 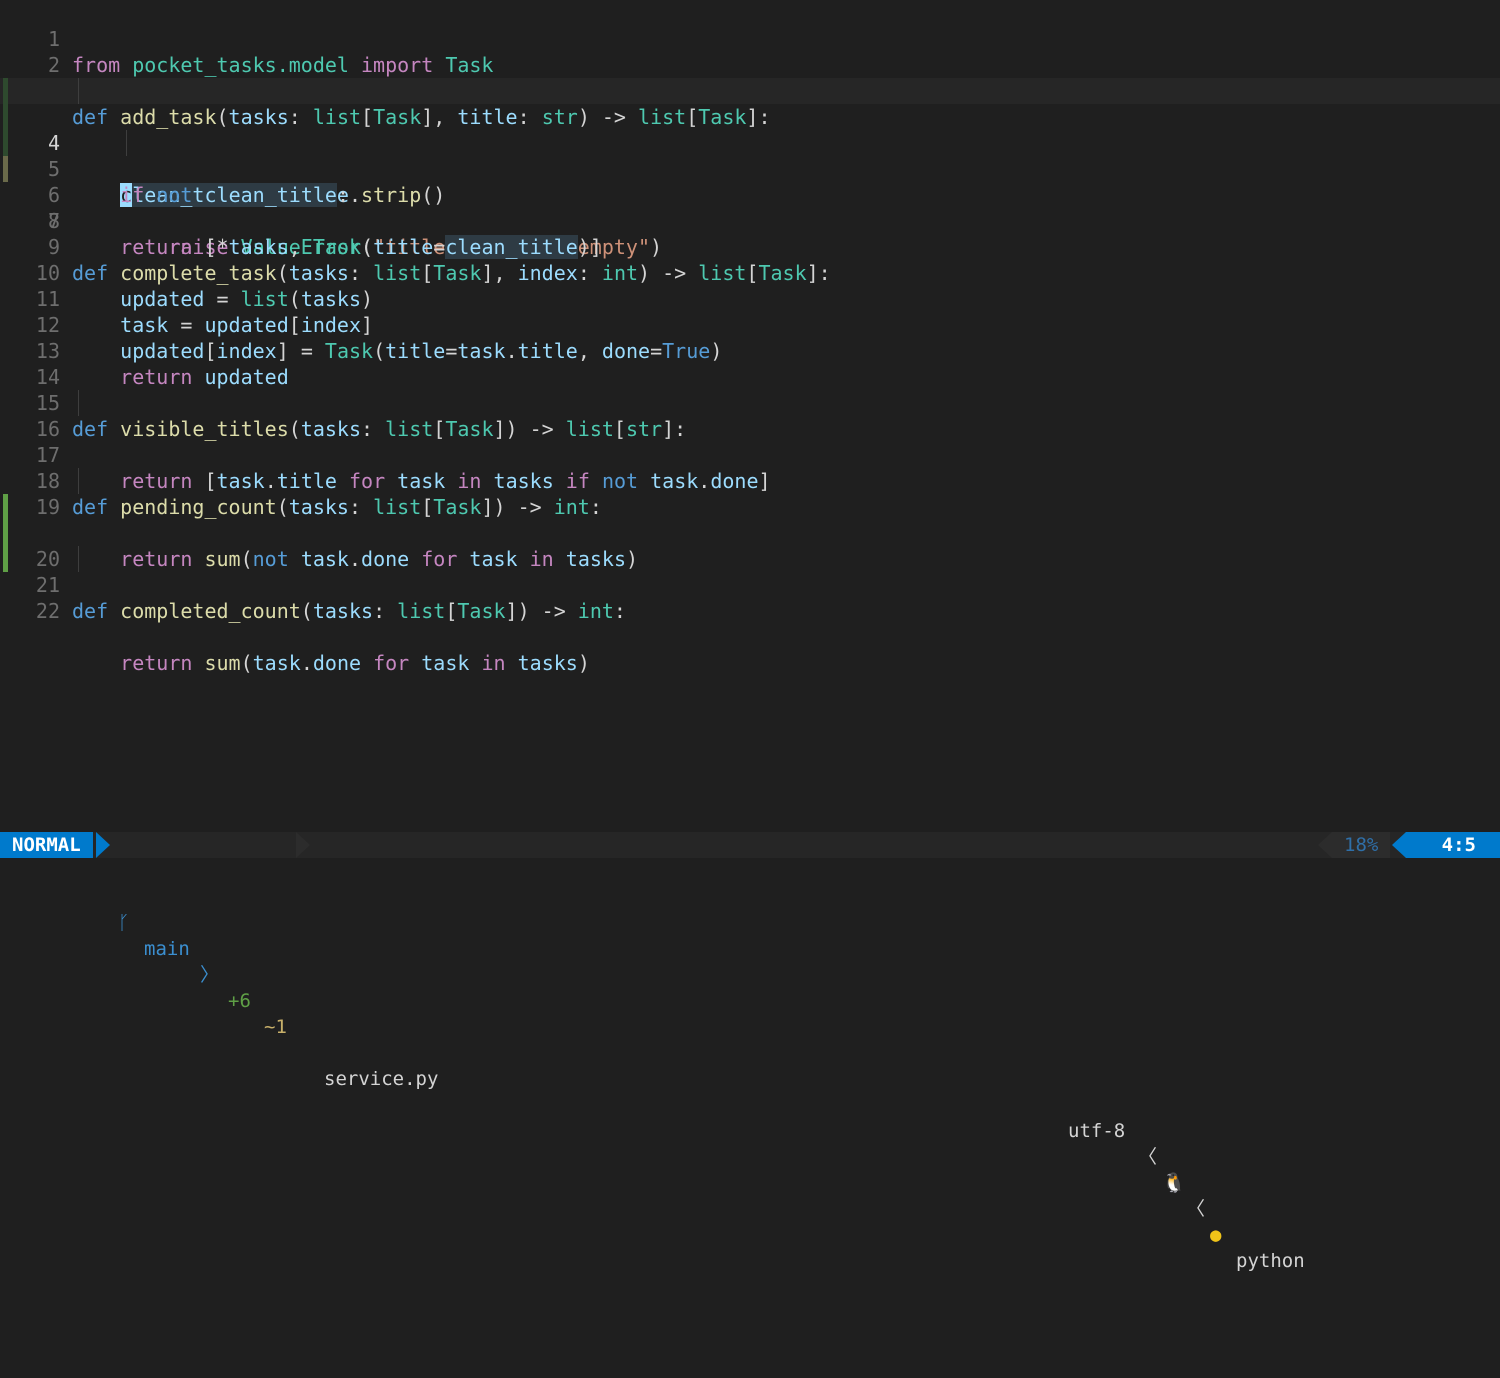 What do you see at coordinates (343, 611) in the screenshot?
I see `param: tasks` at bounding box center [343, 611].